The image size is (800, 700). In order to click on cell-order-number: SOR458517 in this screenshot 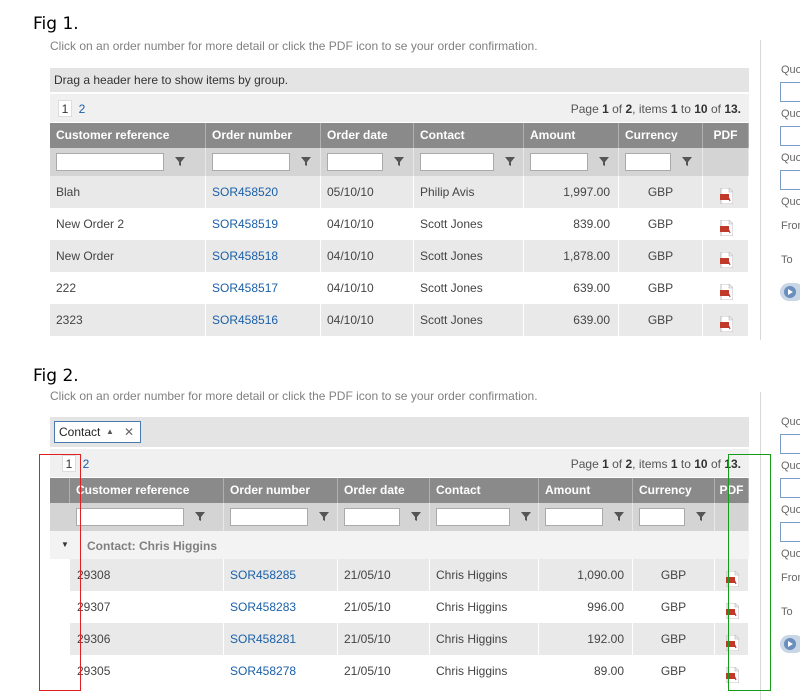, I will do `click(263, 288)`.